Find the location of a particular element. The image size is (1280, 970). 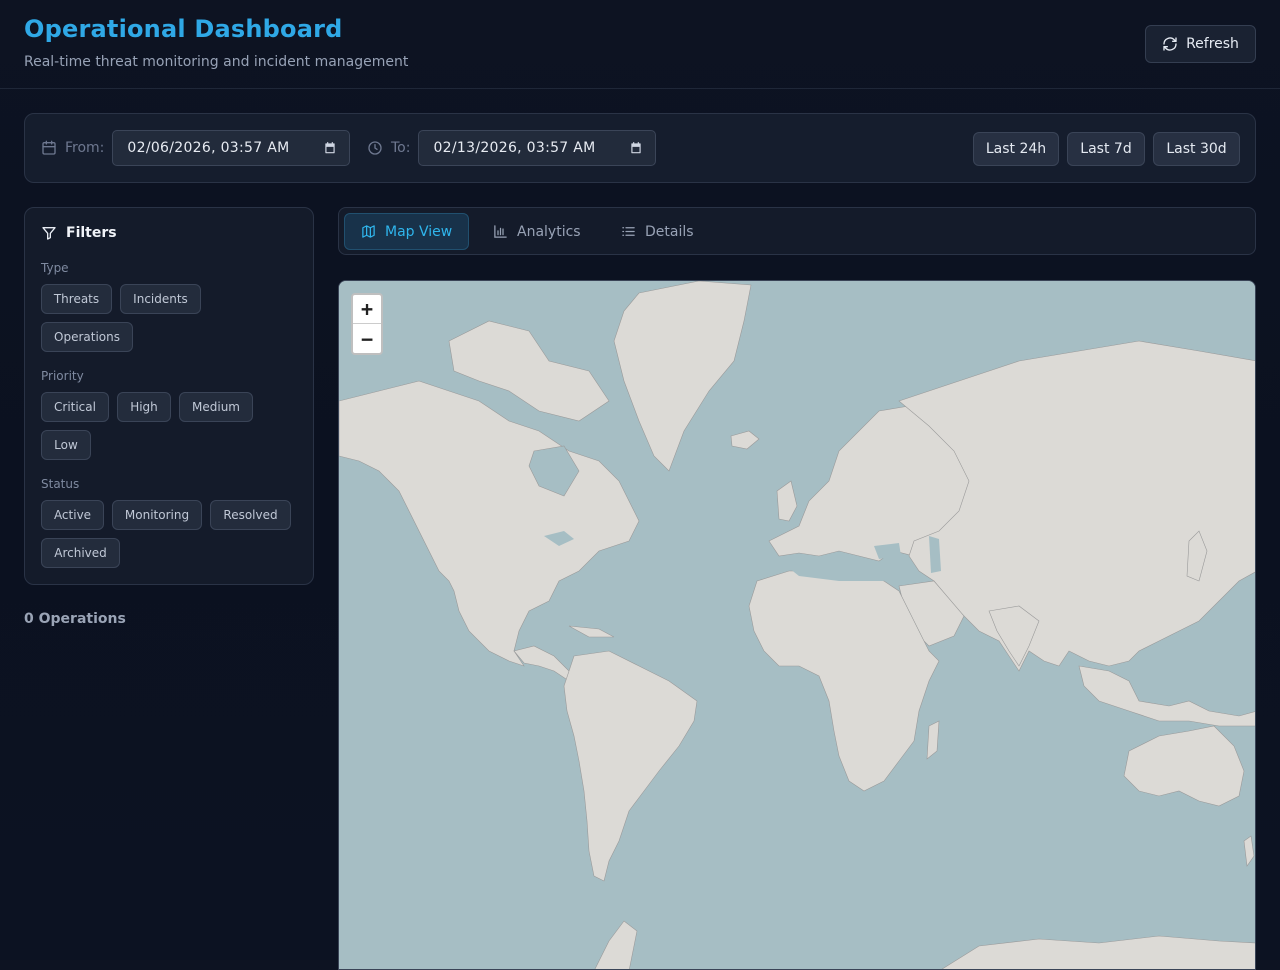

to-group: To: 02/13/2026, 03:57 AM is located at coordinates (512, 148).